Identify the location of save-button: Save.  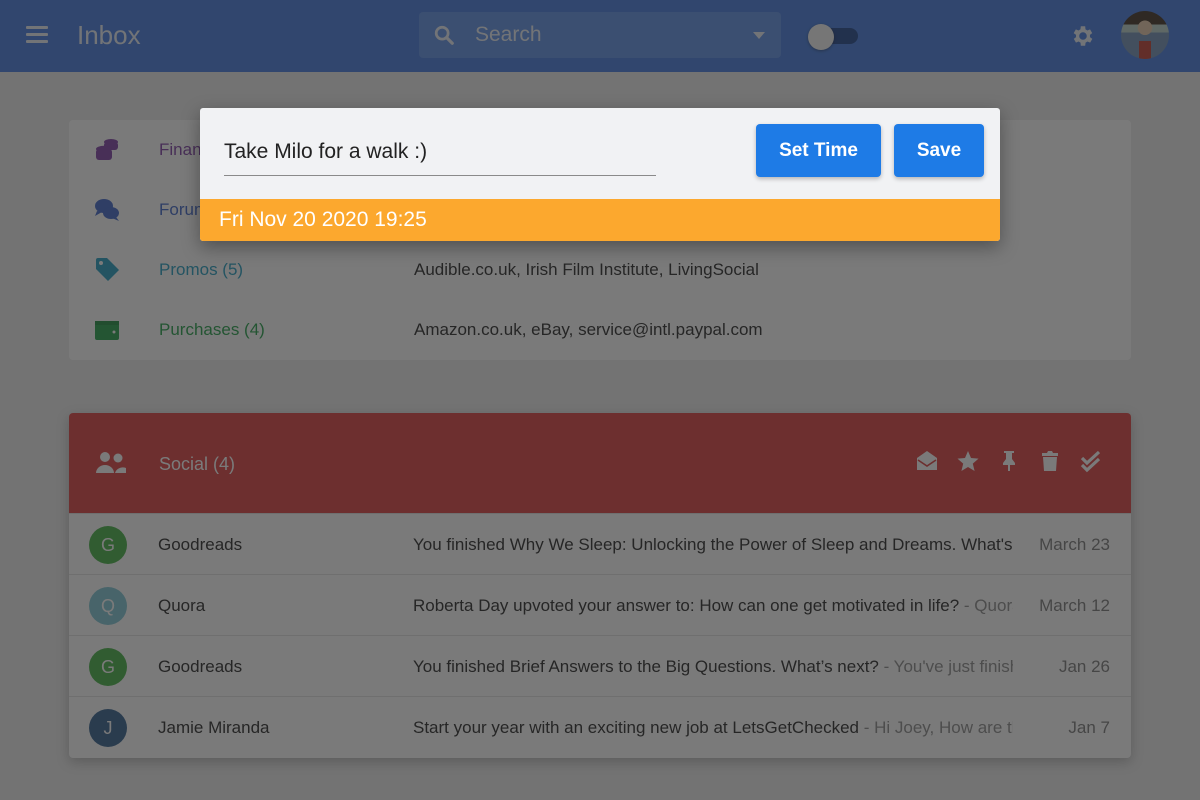
(939, 150).